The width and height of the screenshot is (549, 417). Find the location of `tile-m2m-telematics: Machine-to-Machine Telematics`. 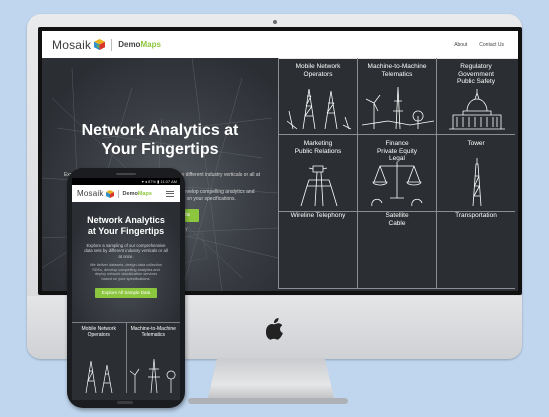

tile-m2m-telematics: Machine-to-Machine Telematics is located at coordinates (396, 96).